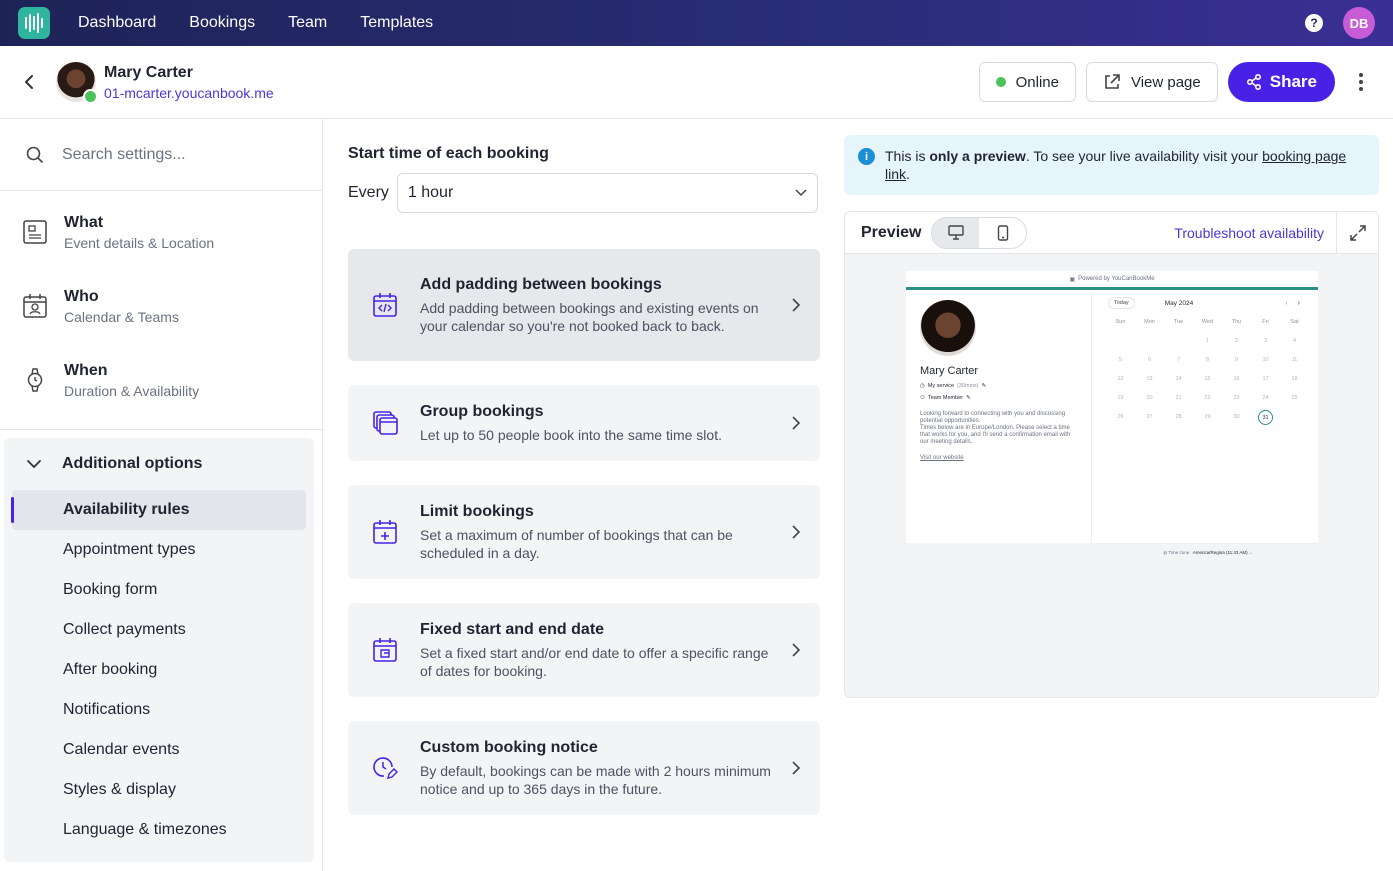  Describe the element at coordinates (1027, 82) in the screenshot. I see `online-status-button: Online` at that location.